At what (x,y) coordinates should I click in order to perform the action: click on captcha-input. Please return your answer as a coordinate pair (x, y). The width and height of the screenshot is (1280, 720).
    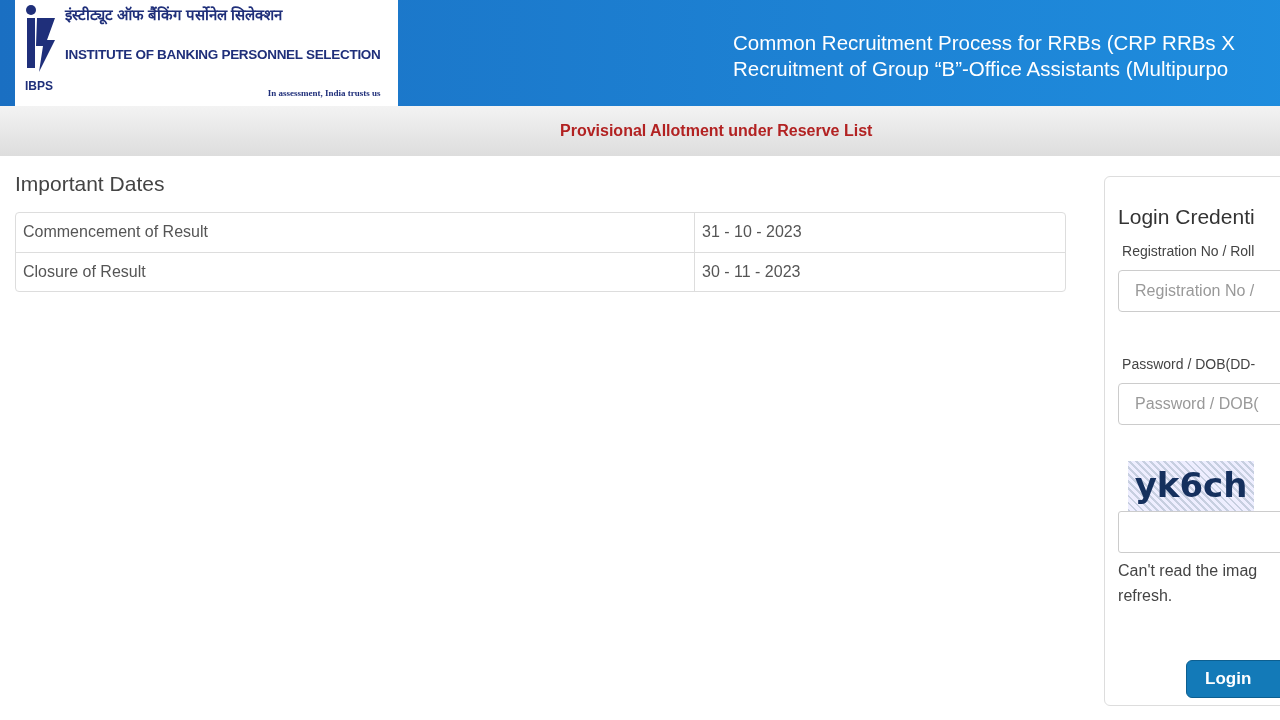
    Looking at the image, I should click on (1199, 531).